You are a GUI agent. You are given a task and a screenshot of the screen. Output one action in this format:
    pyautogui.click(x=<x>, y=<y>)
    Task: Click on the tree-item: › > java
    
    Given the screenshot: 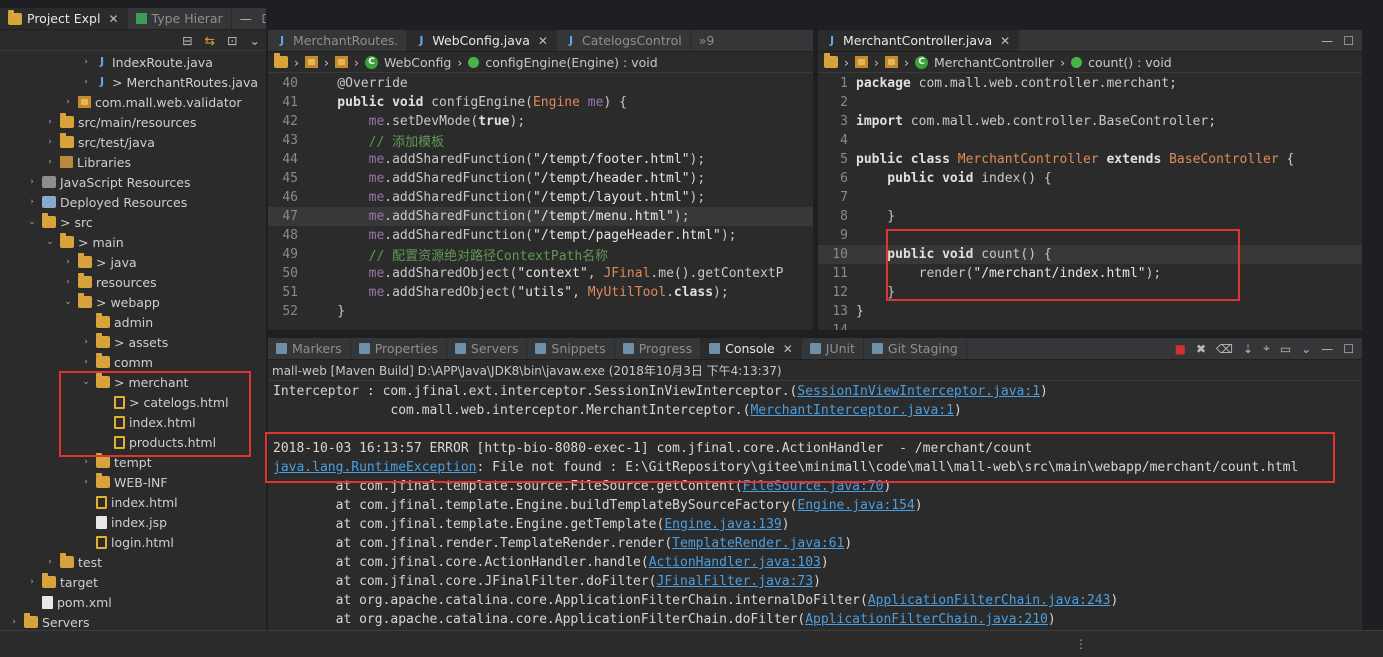 What is the action you would take?
    pyautogui.click(x=133, y=262)
    